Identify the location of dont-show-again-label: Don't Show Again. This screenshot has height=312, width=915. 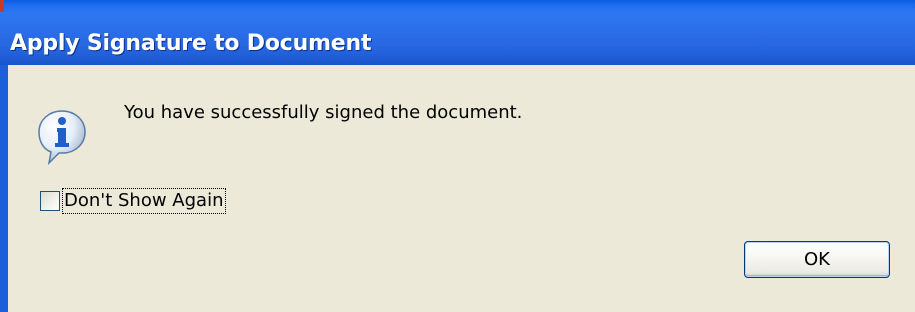
(144, 201).